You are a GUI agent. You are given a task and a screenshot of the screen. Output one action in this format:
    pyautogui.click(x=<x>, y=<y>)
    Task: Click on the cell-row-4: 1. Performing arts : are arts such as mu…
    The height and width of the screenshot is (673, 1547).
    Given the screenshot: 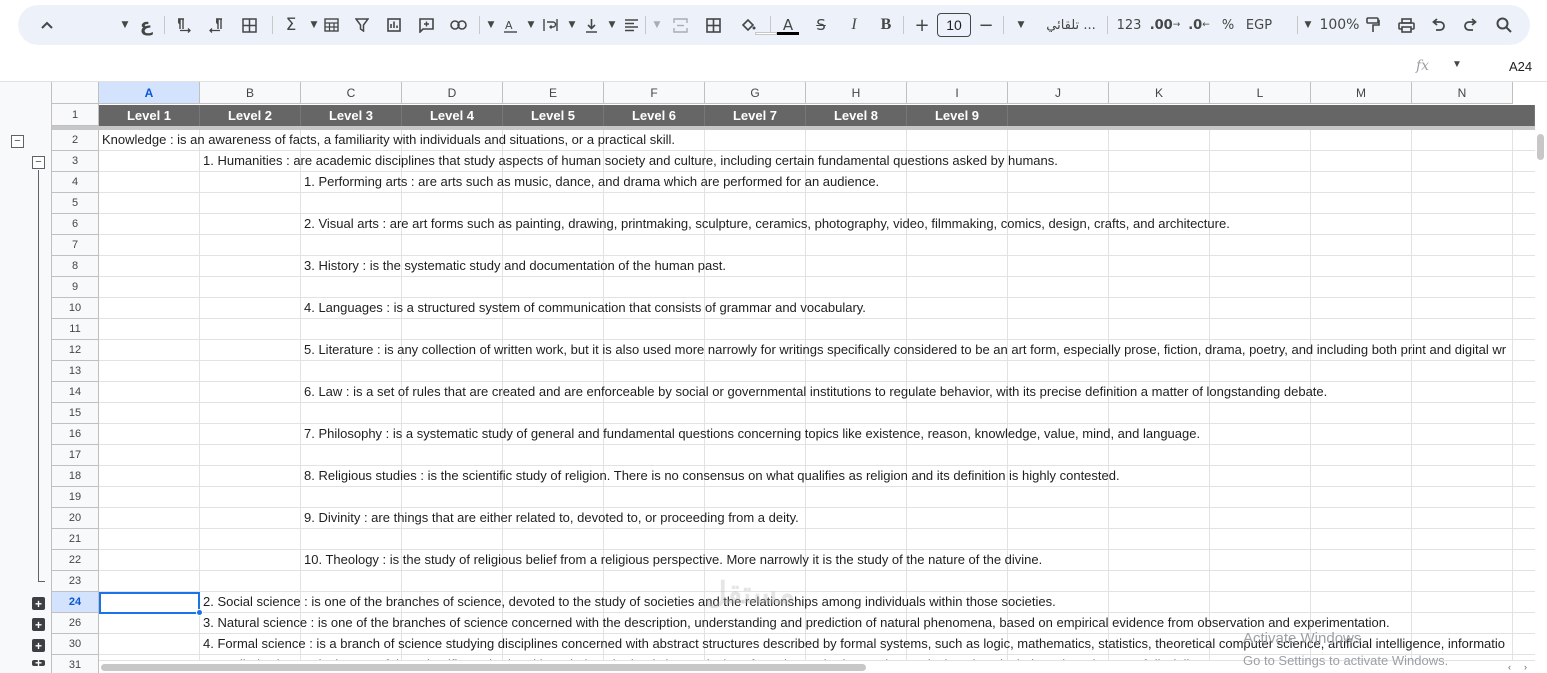 What is the action you would take?
    pyautogui.click(x=919, y=182)
    